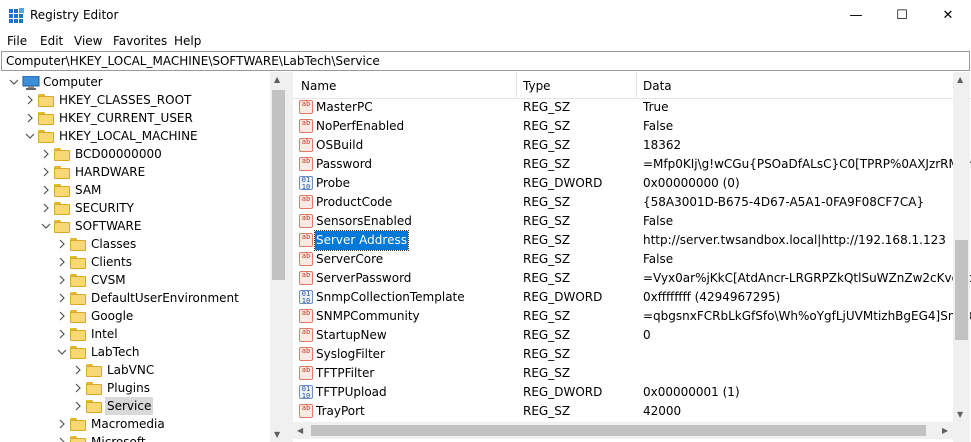 The height and width of the screenshot is (442, 971). I want to click on tree-item-label: HKEY_CLASSES_ROOT, so click(125, 100).